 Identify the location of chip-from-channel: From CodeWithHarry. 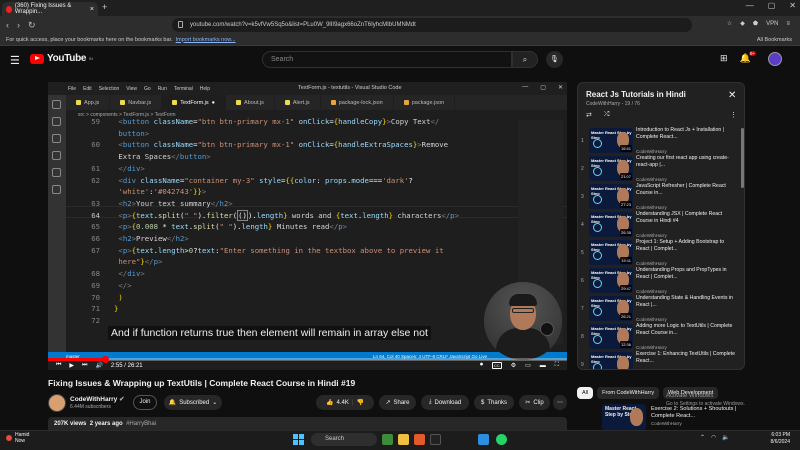
(628, 393).